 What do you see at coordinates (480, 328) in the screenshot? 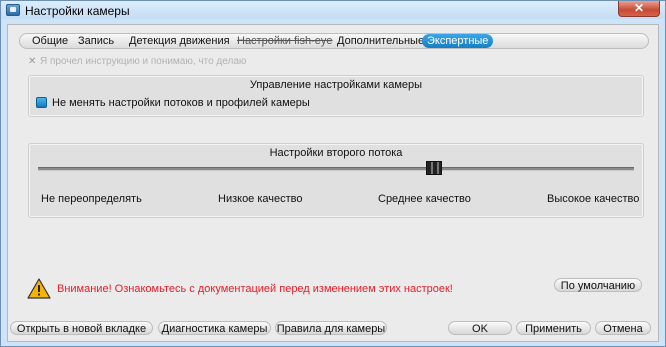
I see `ok-button: OK` at bounding box center [480, 328].